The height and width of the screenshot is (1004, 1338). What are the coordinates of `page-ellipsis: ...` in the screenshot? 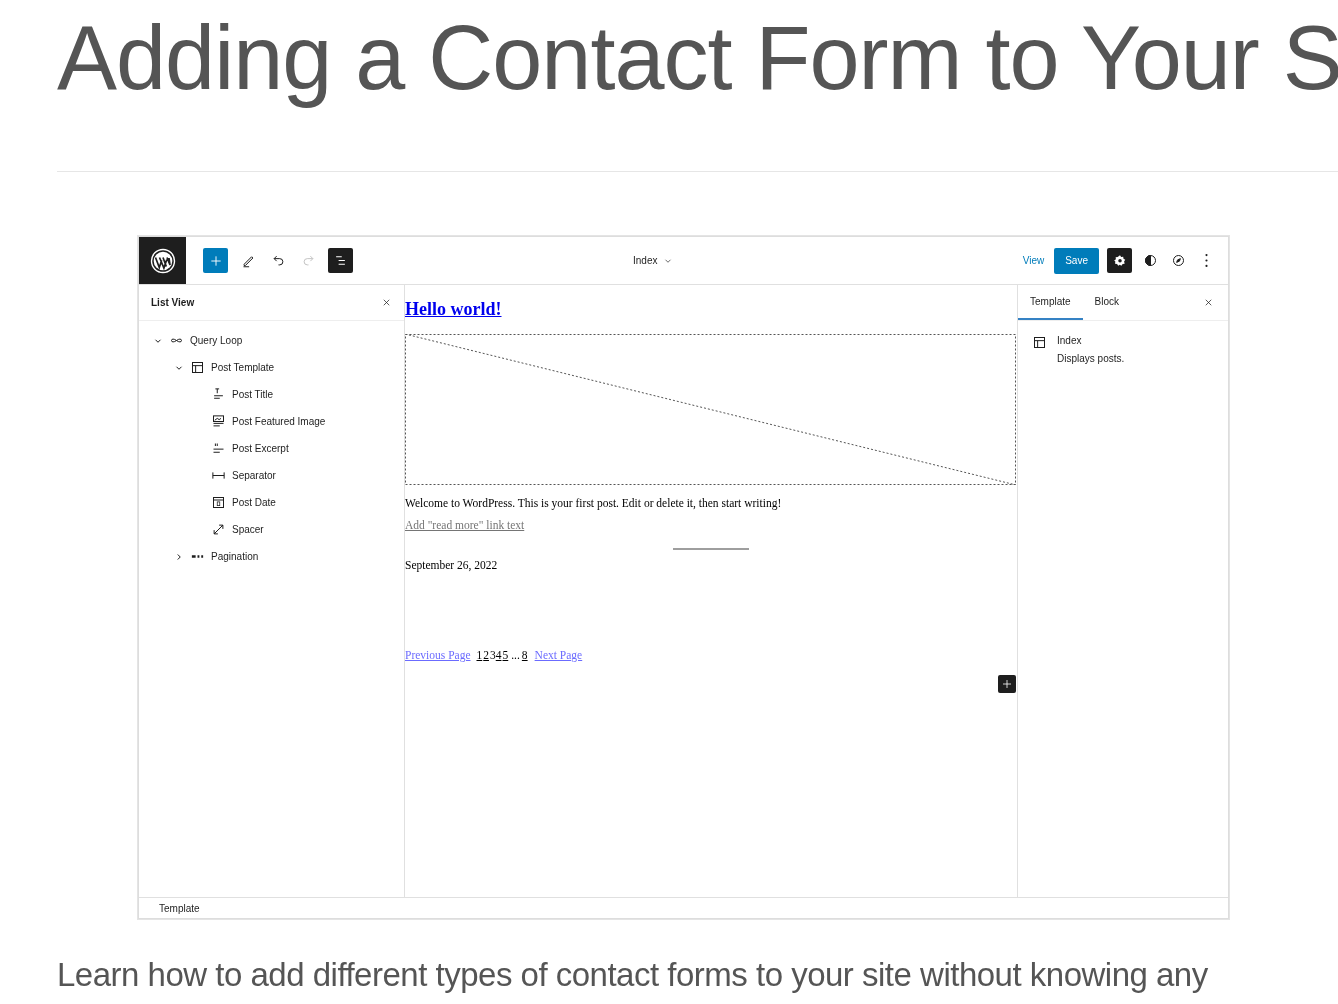 It's located at (515, 655).